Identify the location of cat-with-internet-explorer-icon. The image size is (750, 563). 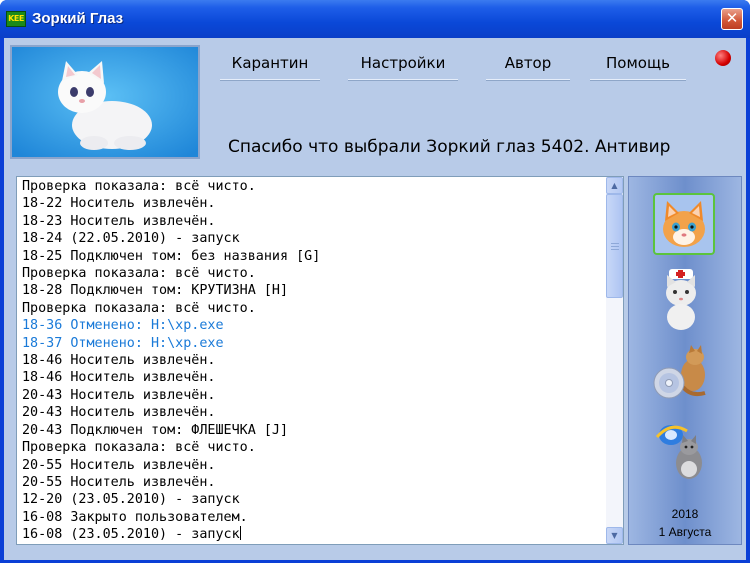
(682, 452).